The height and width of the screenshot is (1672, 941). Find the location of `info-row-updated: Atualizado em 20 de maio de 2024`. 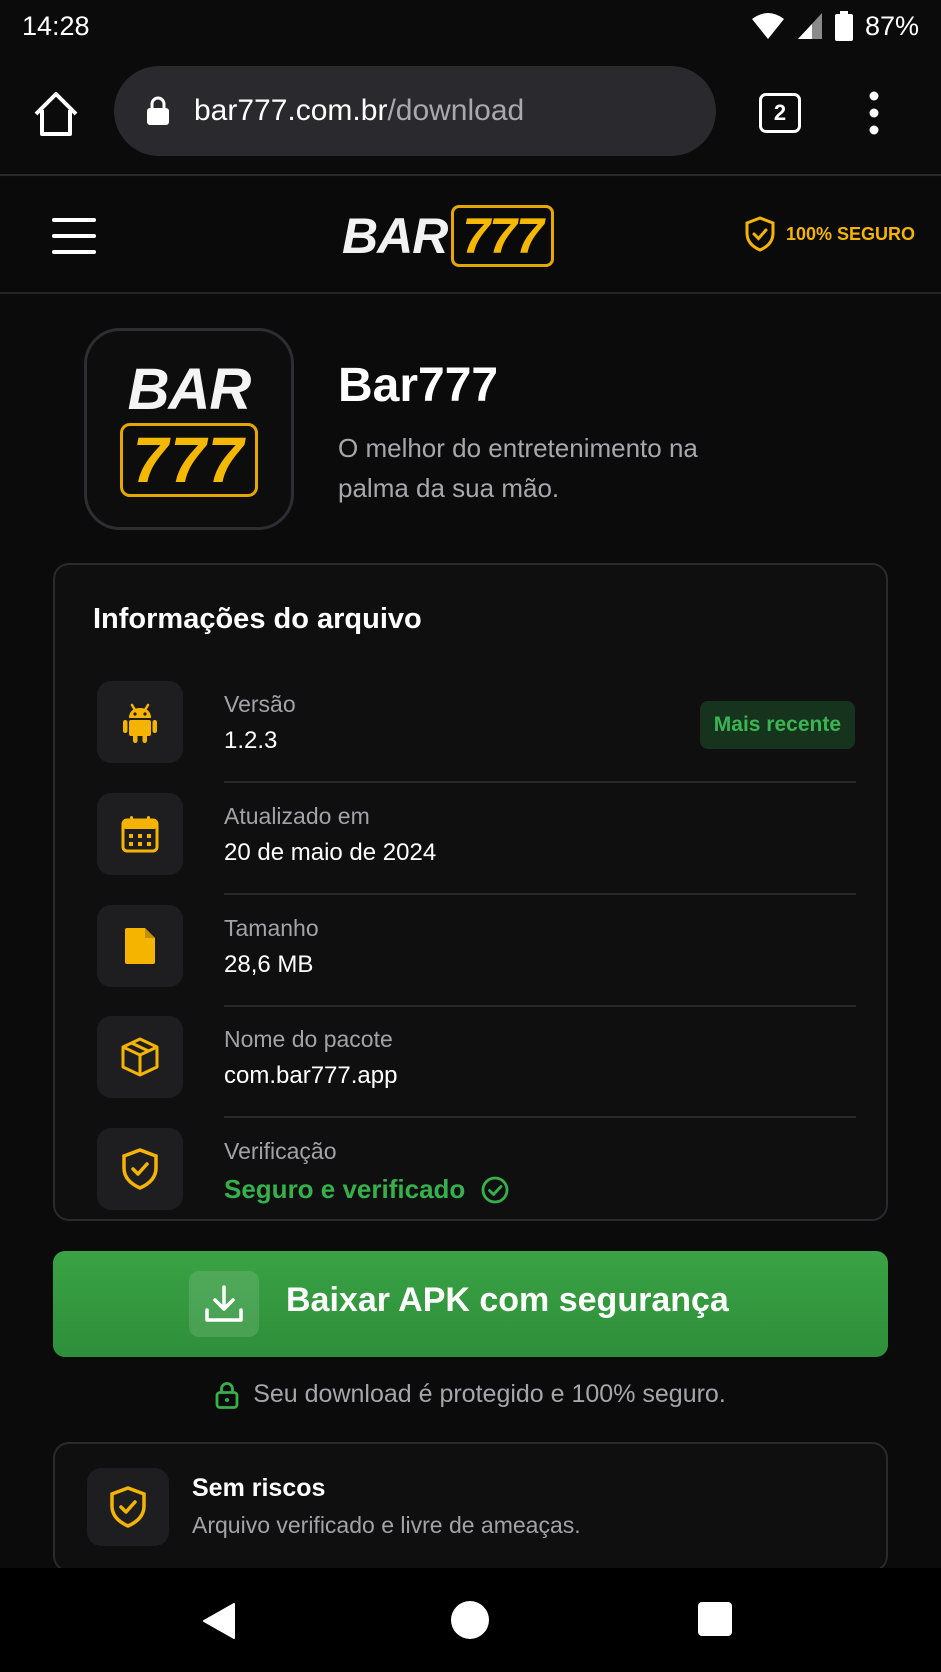

info-row-updated: Atualizado em 20 de maio de 2024 is located at coordinates (475, 839).